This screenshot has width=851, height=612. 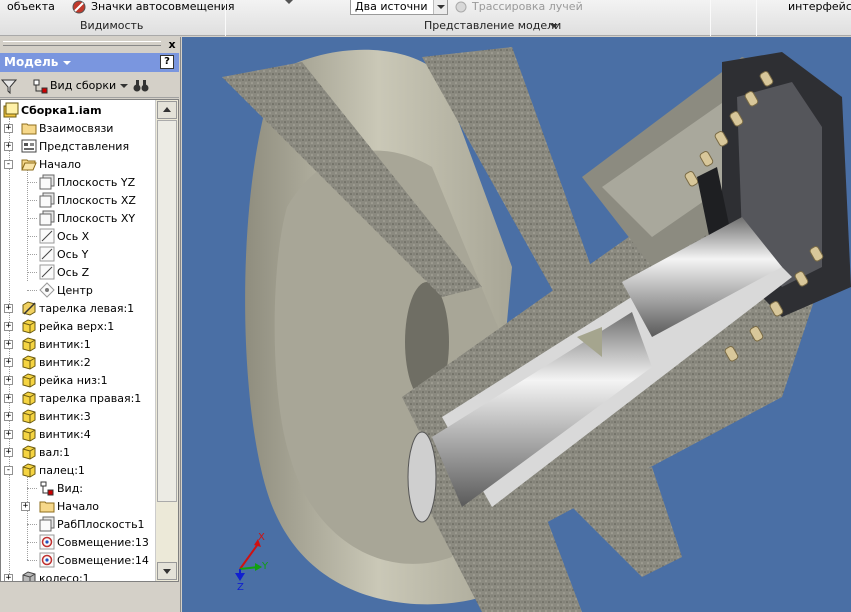 I want to click on tree-item-7: Ось Y, so click(x=78, y=254).